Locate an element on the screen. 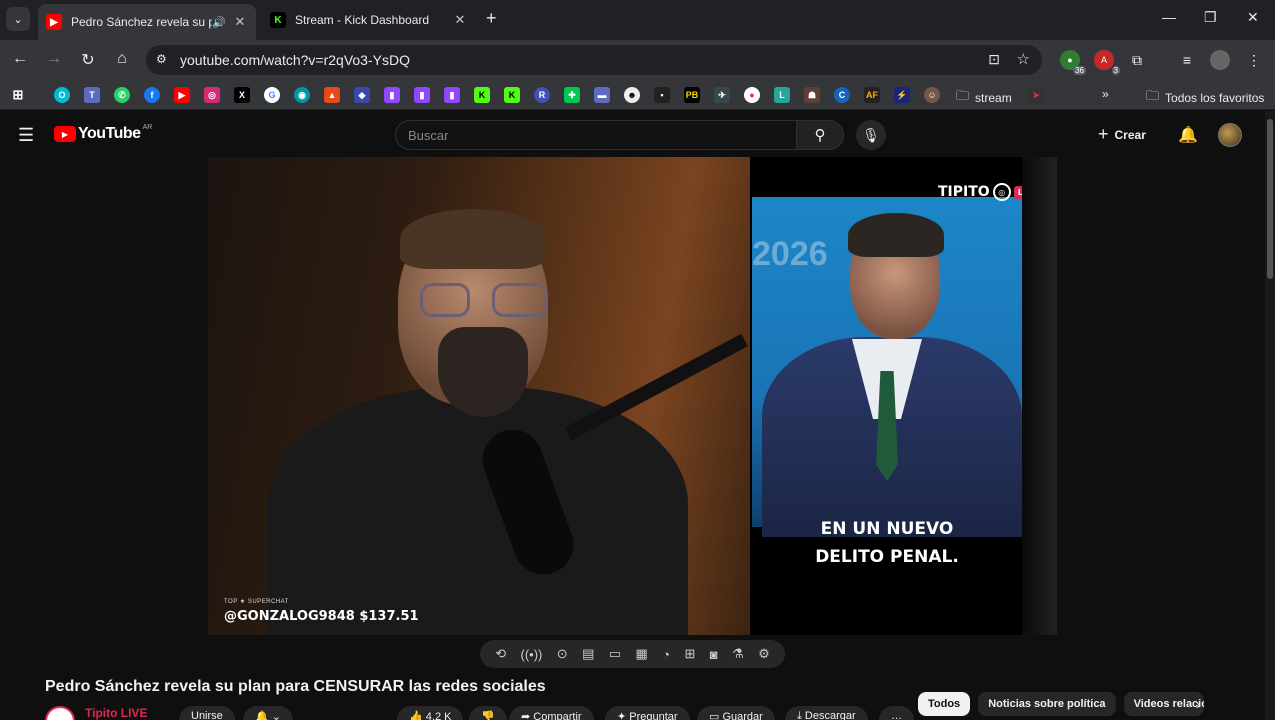  twitch-icon: ▮ is located at coordinates (392, 95).